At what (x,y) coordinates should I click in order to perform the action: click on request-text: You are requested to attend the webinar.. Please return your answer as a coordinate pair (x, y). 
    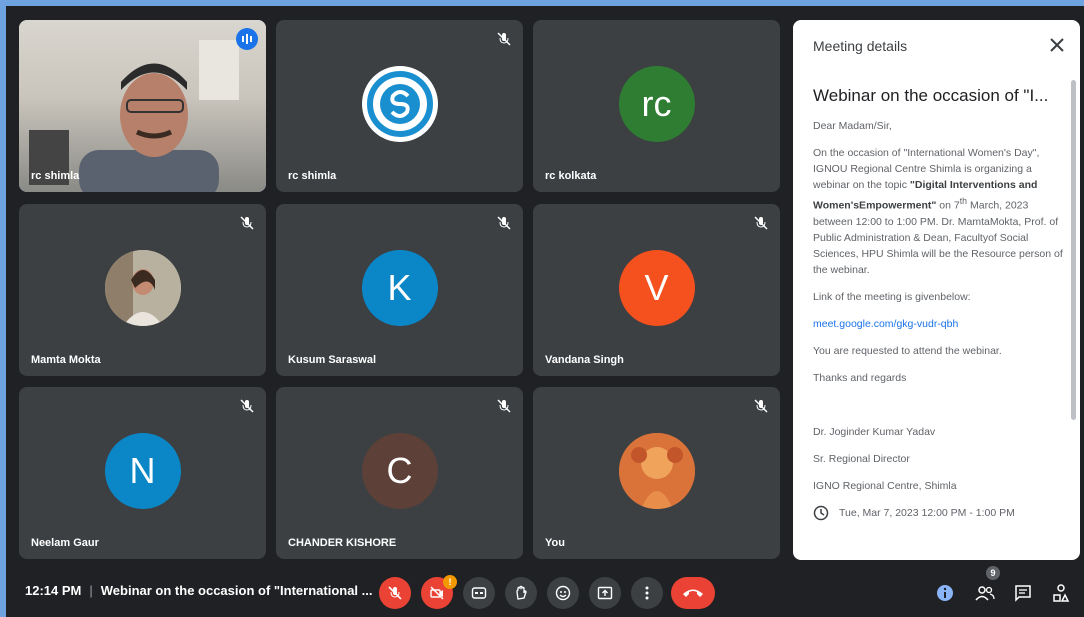
    Looking at the image, I should click on (907, 350).